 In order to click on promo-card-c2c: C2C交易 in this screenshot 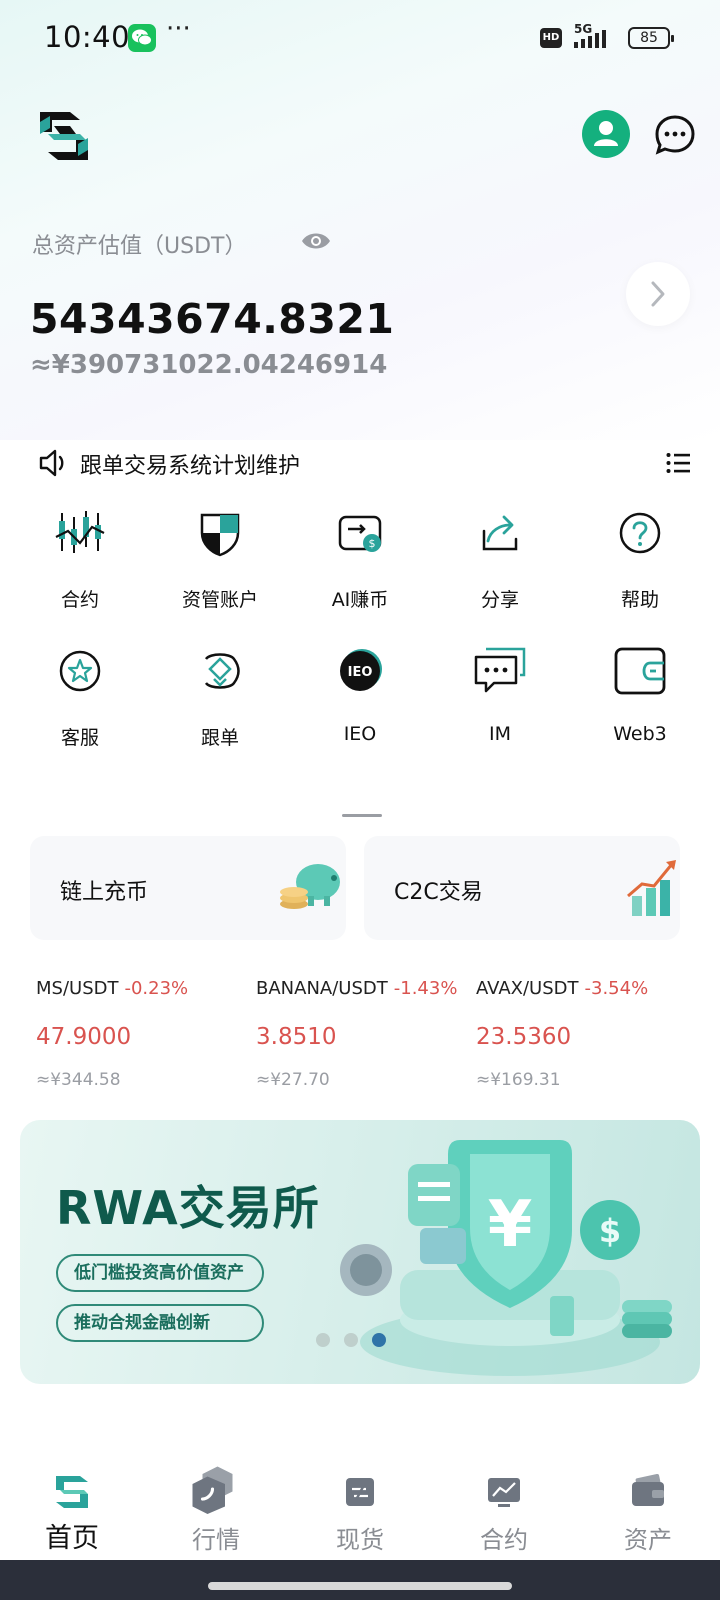, I will do `click(522, 888)`.